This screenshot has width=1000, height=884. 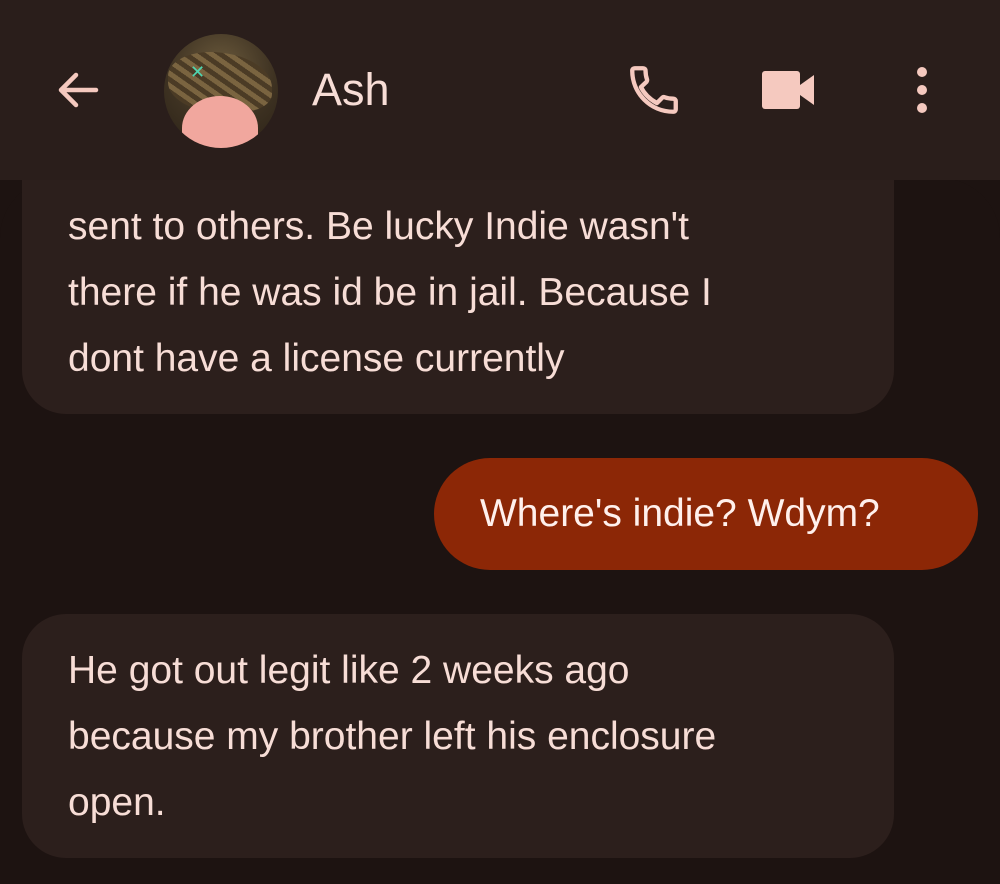 What do you see at coordinates (316, 358) in the screenshot?
I see `message-text-line: dont have a license currently` at bounding box center [316, 358].